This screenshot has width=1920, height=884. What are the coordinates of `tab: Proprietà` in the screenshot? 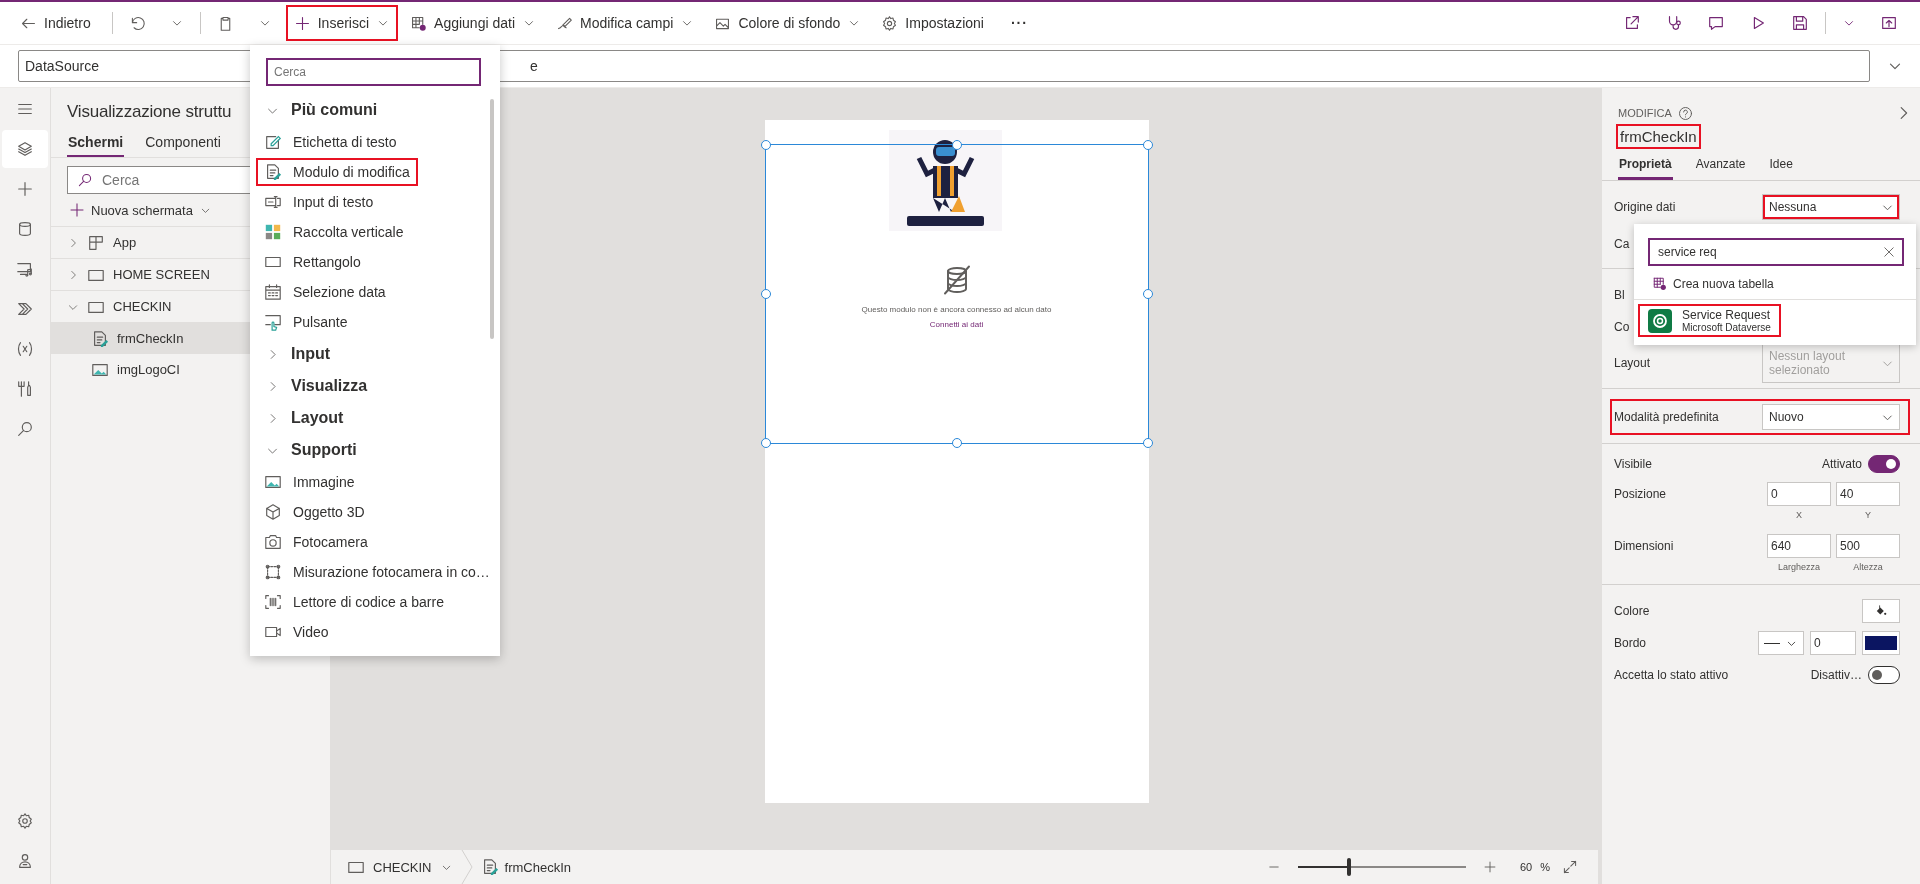 It's located at (1645, 168).